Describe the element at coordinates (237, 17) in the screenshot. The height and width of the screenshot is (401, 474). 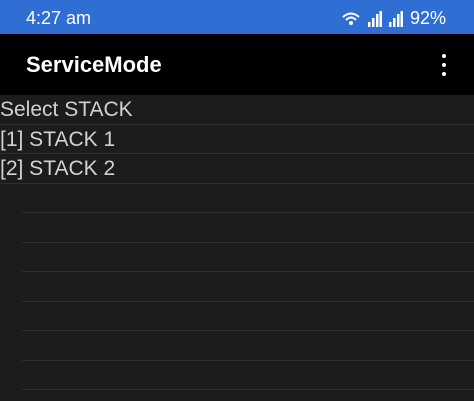
I see `status-bar: 4:27 am 92%` at that location.